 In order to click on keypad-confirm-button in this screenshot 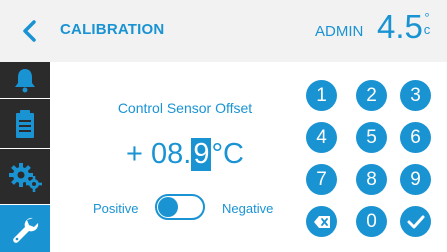, I will do `click(415, 221)`.